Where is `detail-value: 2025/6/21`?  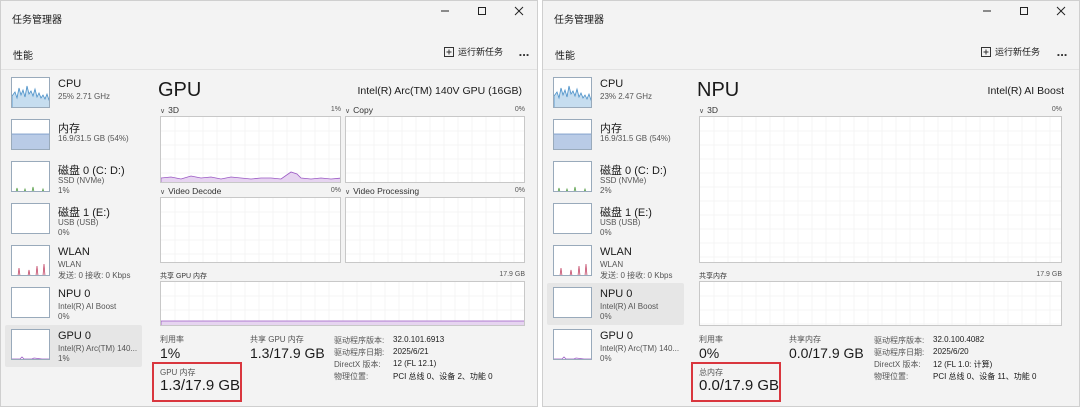
detail-value: 2025/6/21 is located at coordinates (411, 351).